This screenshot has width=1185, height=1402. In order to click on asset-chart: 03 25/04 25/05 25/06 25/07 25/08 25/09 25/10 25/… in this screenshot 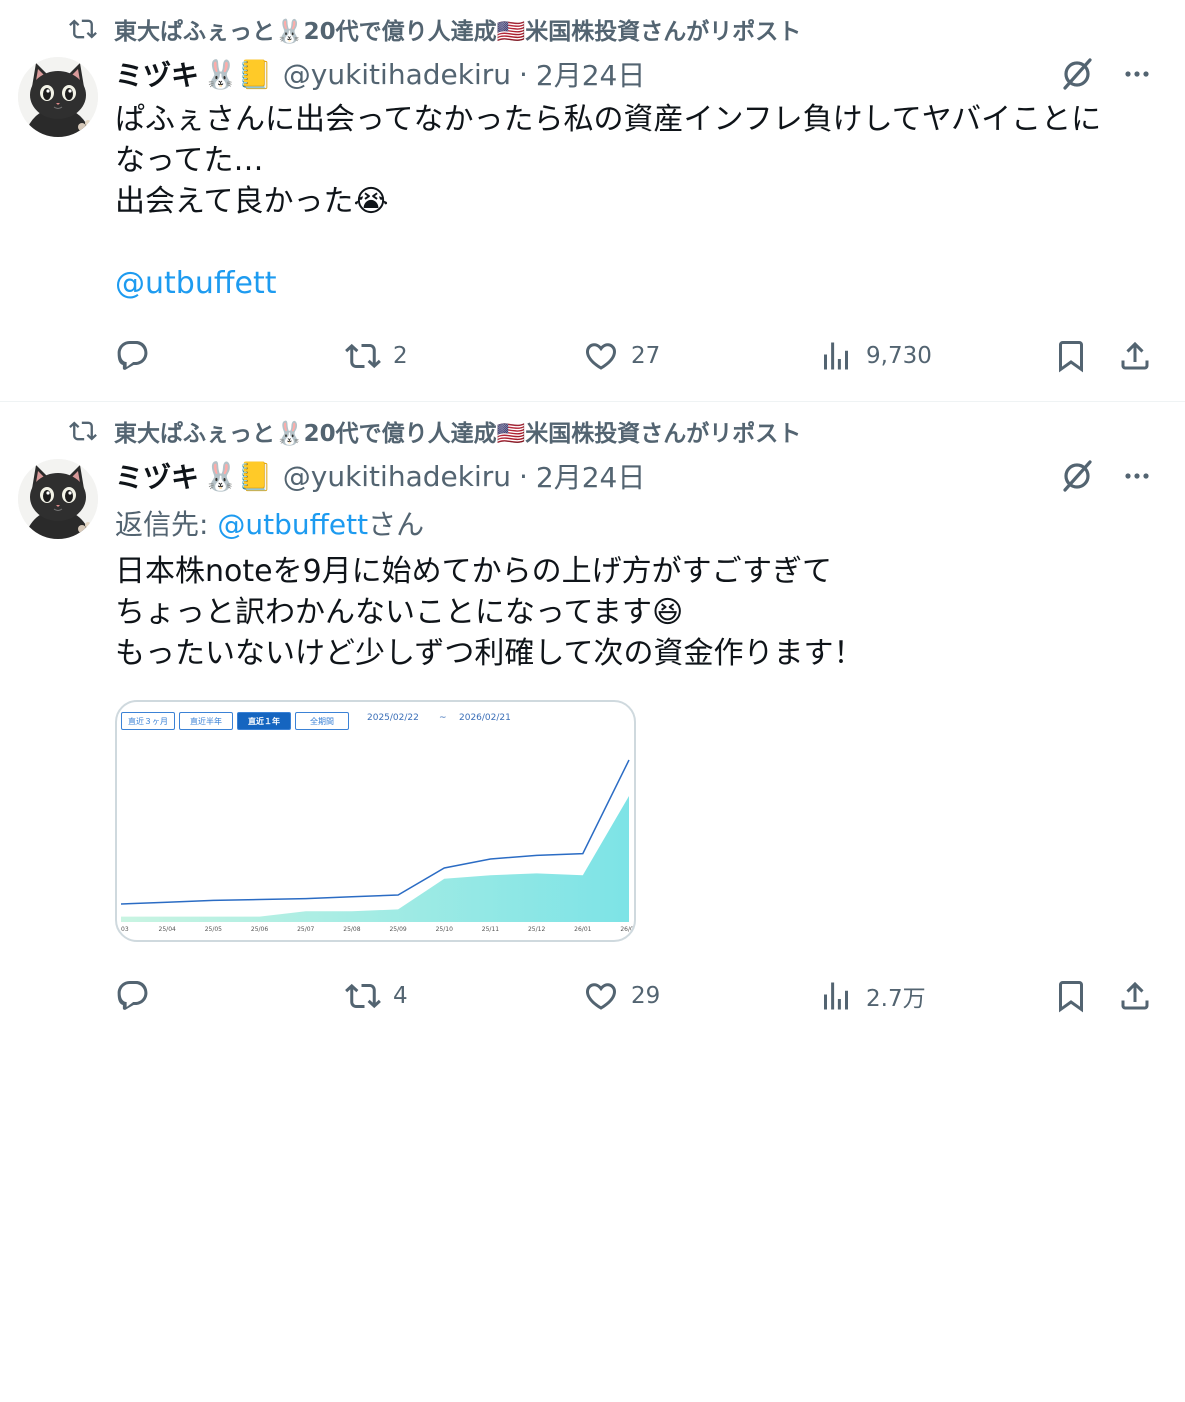, I will do `click(377, 846)`.